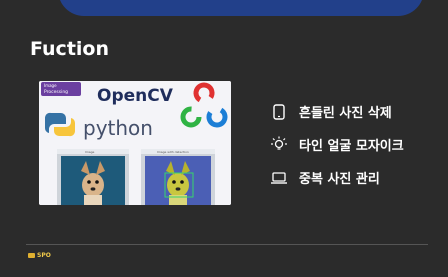  What do you see at coordinates (44, 255) in the screenshot?
I see `footer-label: SPO` at bounding box center [44, 255].